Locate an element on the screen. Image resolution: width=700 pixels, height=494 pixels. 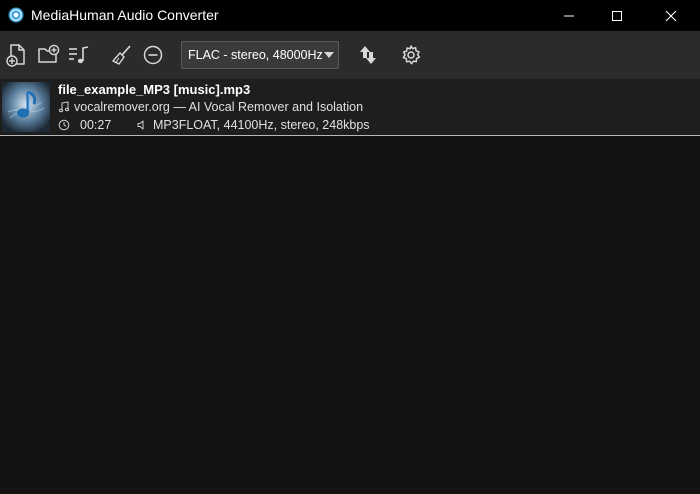
window-title: MediaHuman Audio Converter is located at coordinates (125, 15).